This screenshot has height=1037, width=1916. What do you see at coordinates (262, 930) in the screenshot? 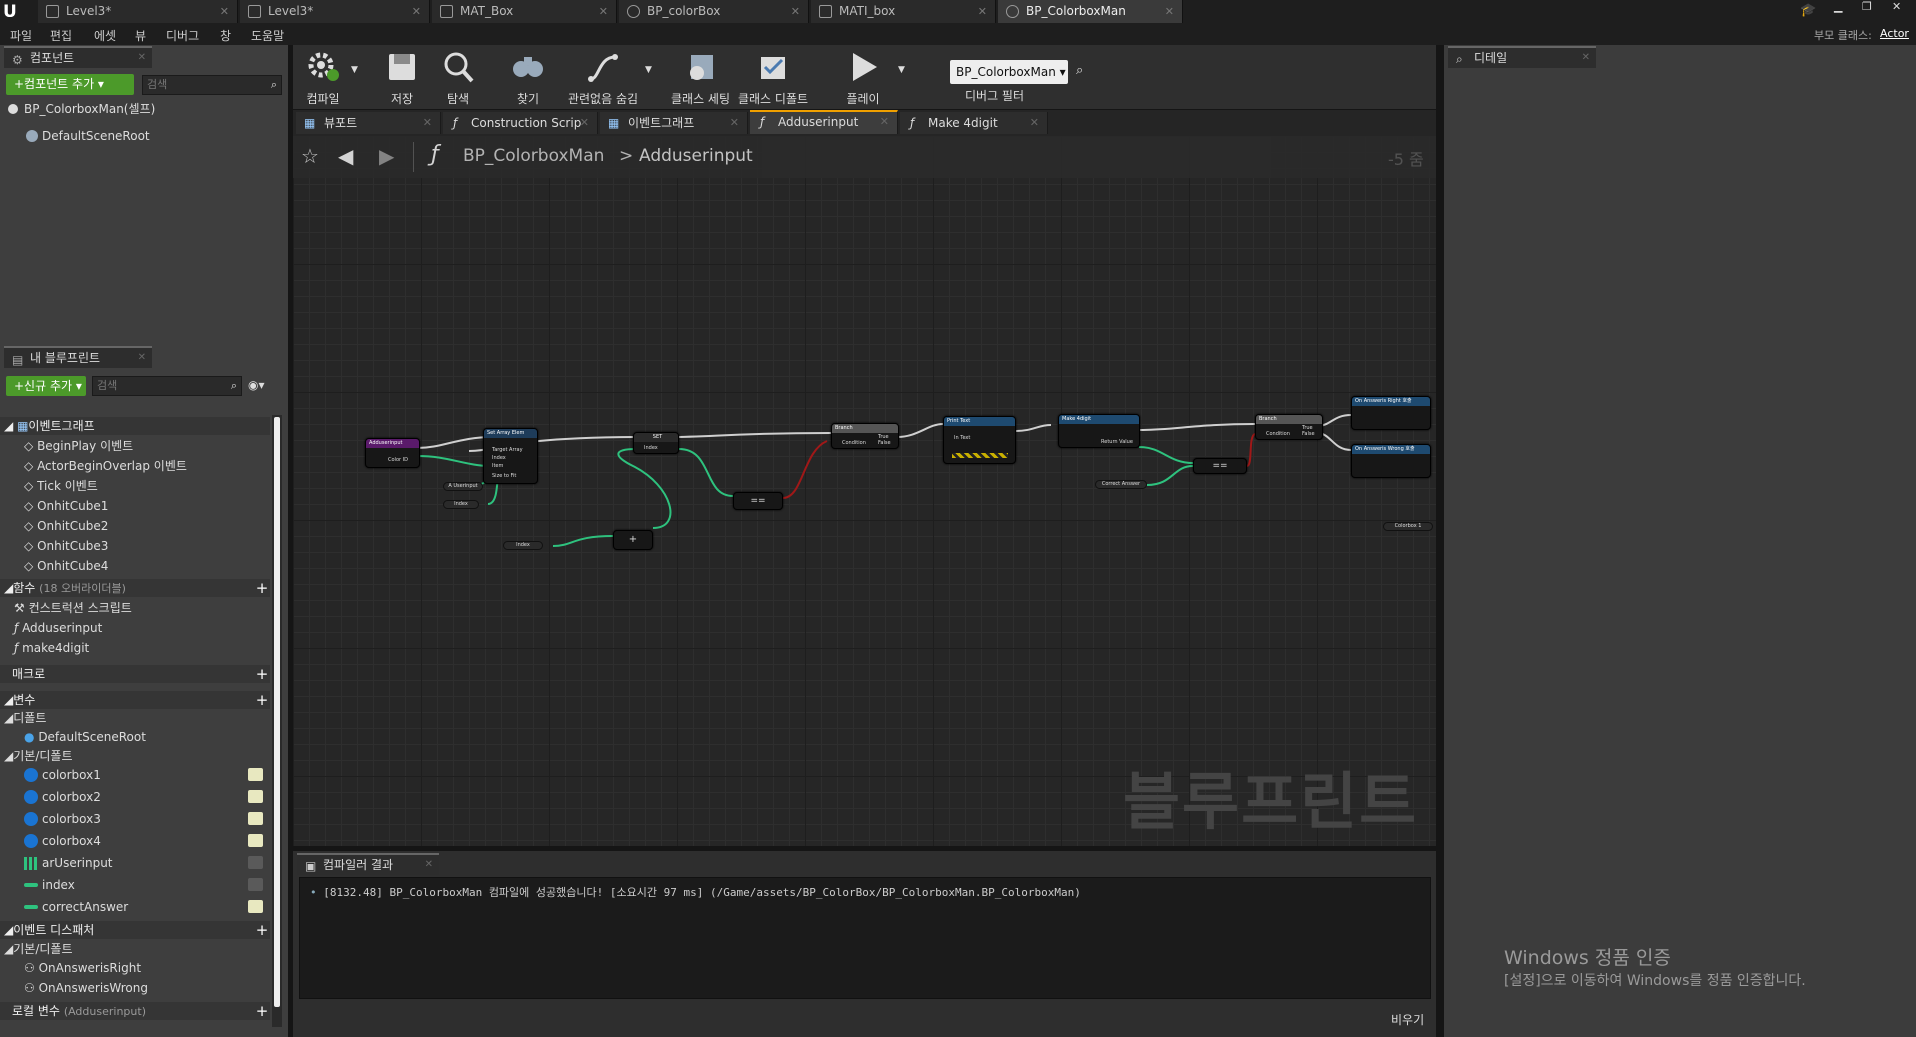
I see `add-dispatcher-icon: +` at bounding box center [262, 930].